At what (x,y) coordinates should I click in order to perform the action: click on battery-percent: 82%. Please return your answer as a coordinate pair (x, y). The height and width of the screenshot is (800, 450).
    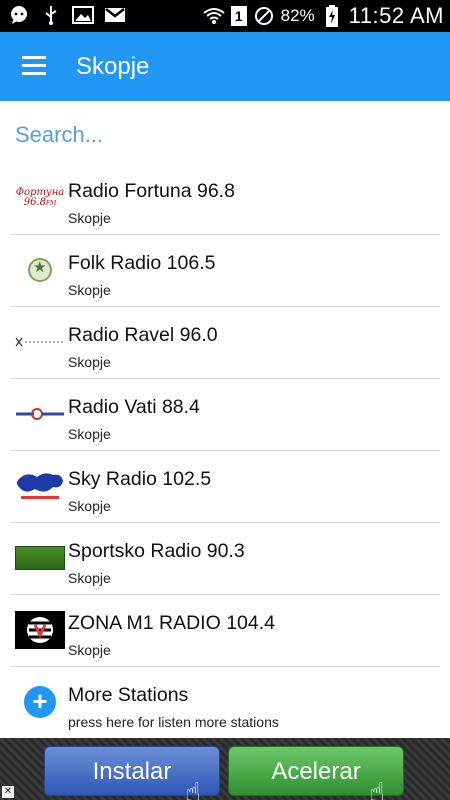
    Looking at the image, I should click on (297, 15).